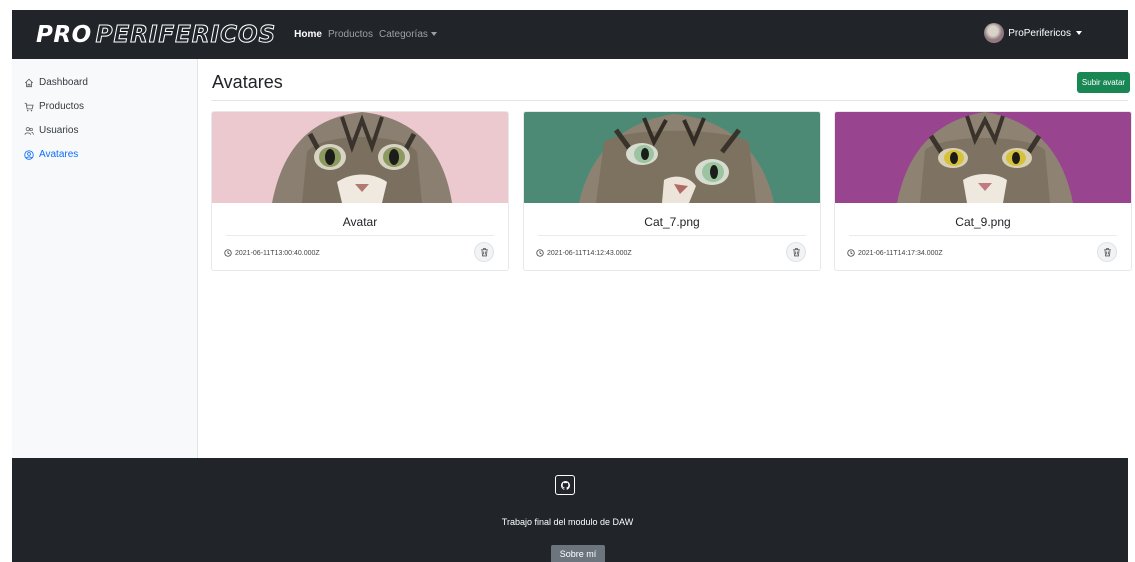 The height and width of the screenshot is (562, 1135). What do you see at coordinates (277, 253) in the screenshot?
I see `card-date-text: 2021-06-11T13:00:40.000Z` at bounding box center [277, 253].